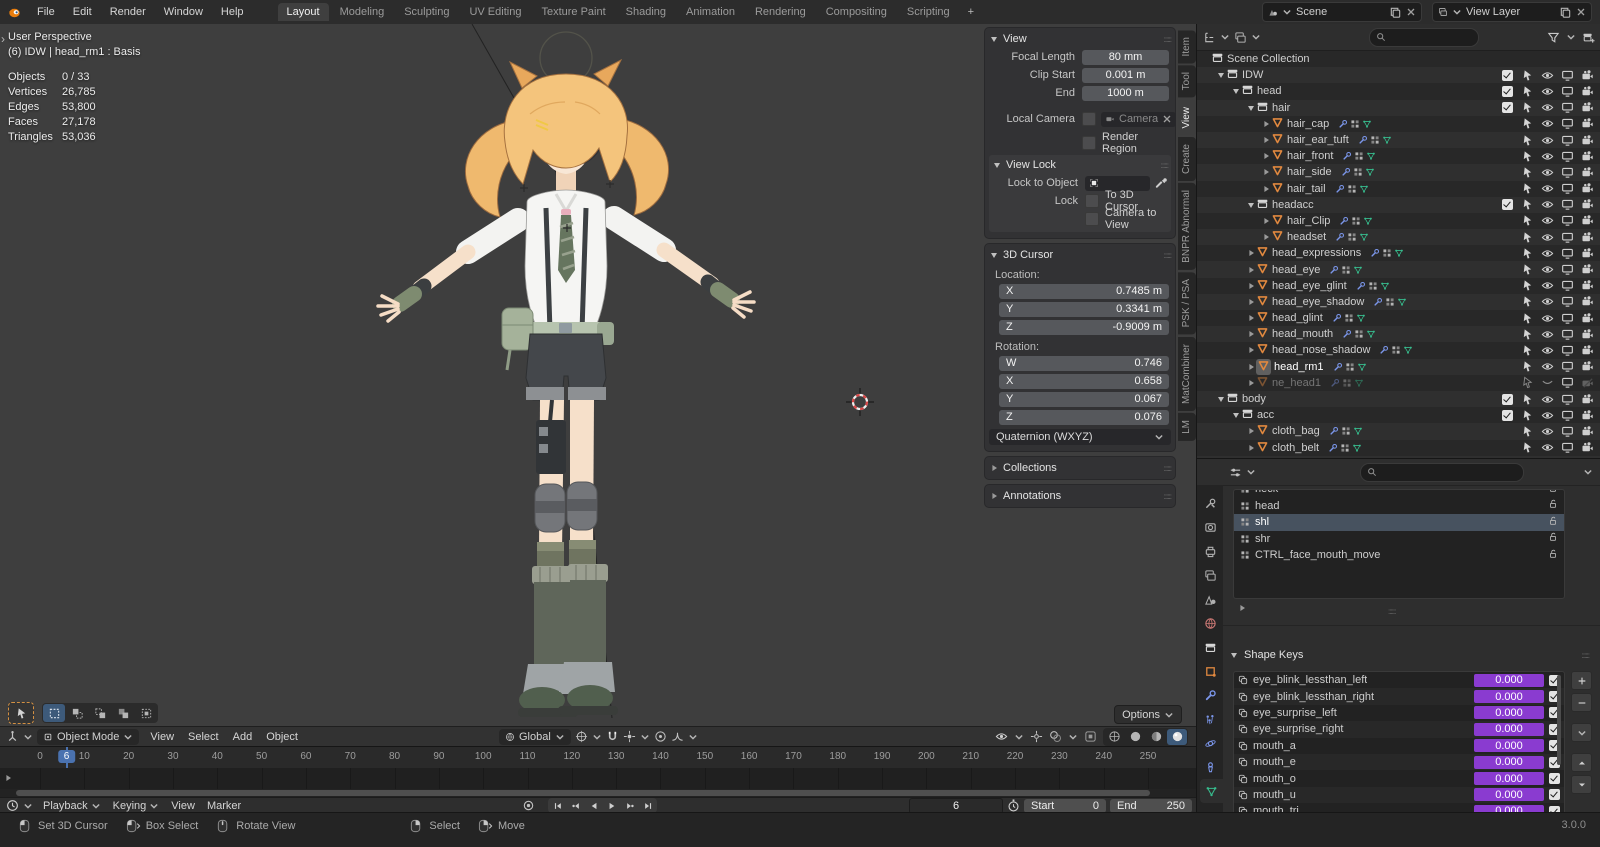 The height and width of the screenshot is (847, 1600). What do you see at coordinates (583, 793) in the screenshot?
I see `scrollbar-thumb` at bounding box center [583, 793].